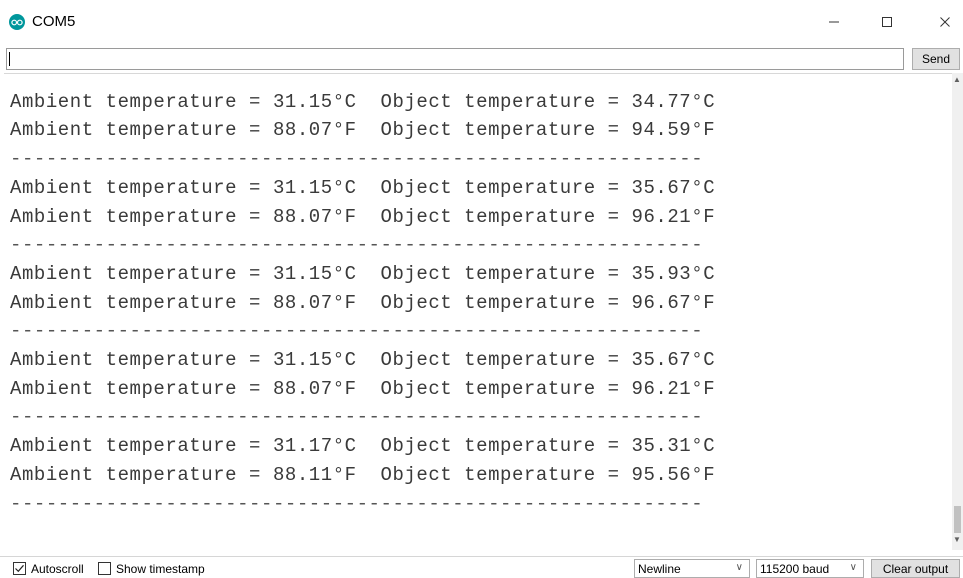  Describe the element at coordinates (455, 59) in the screenshot. I see `serial-send-input` at that location.